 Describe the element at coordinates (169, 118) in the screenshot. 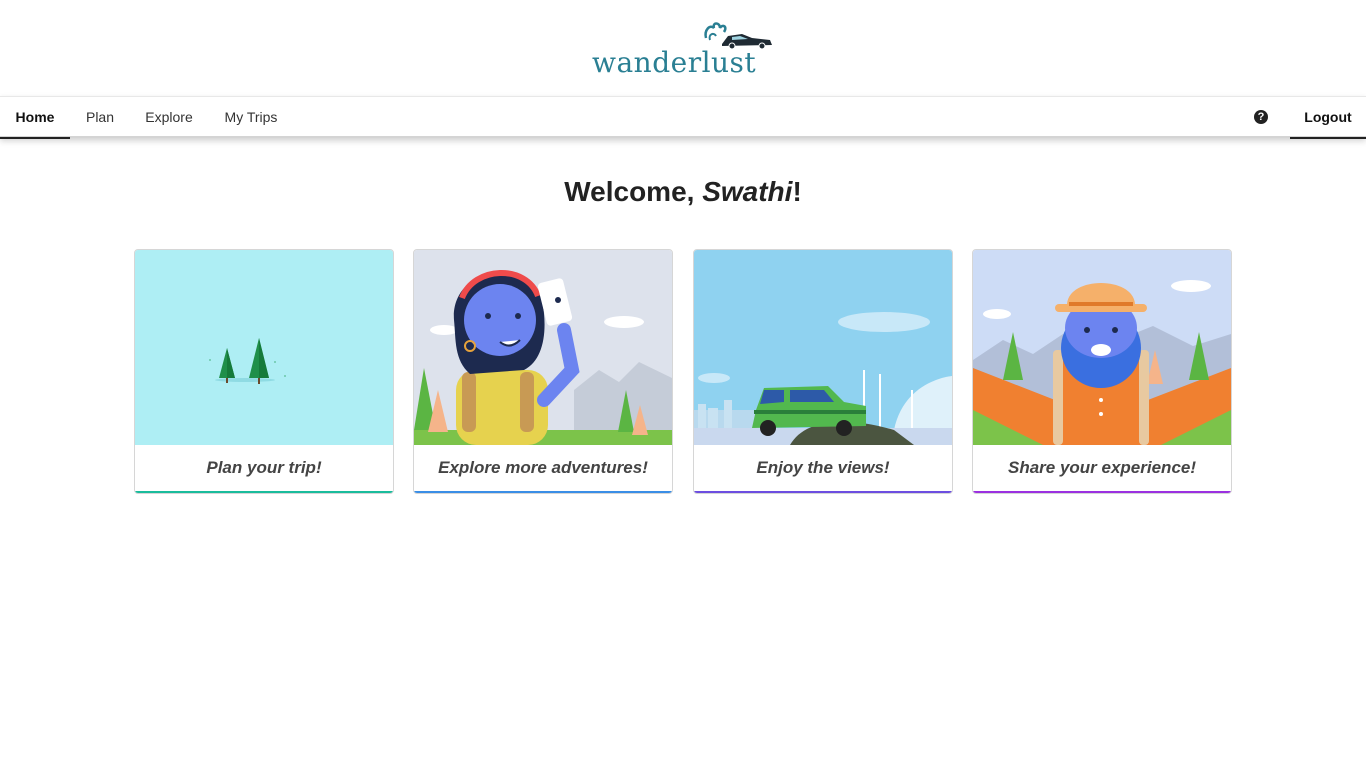

I see `nav-explore: Explore` at that location.